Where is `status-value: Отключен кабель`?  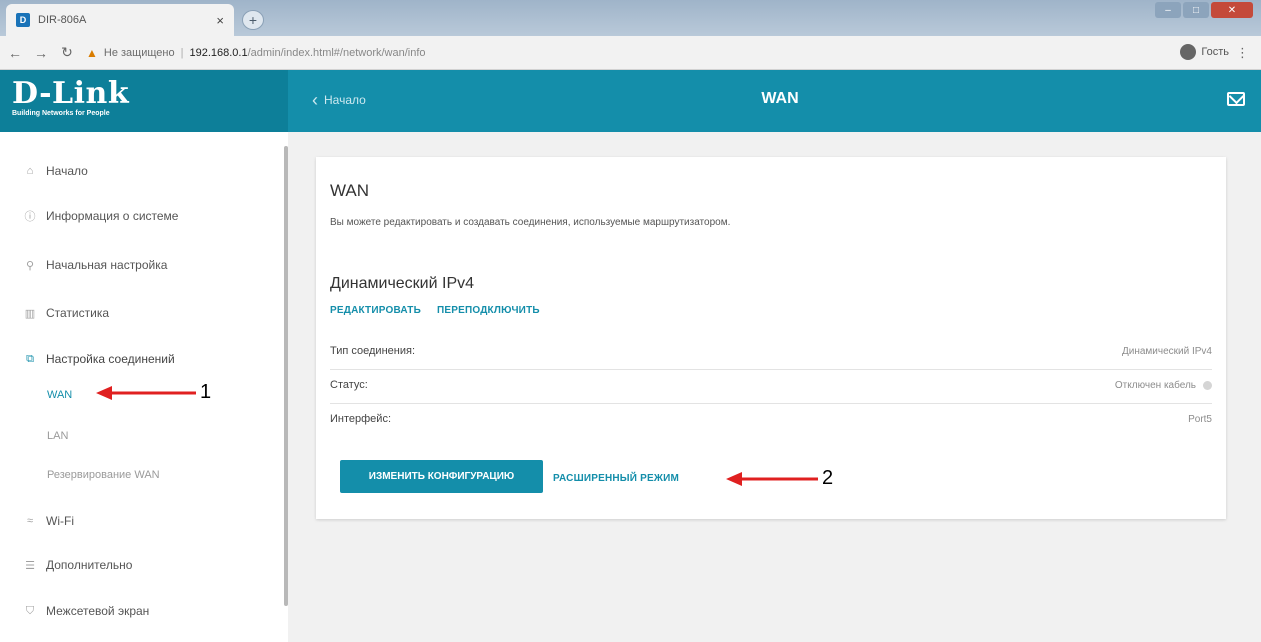 status-value: Отключен кабель is located at coordinates (1155, 385).